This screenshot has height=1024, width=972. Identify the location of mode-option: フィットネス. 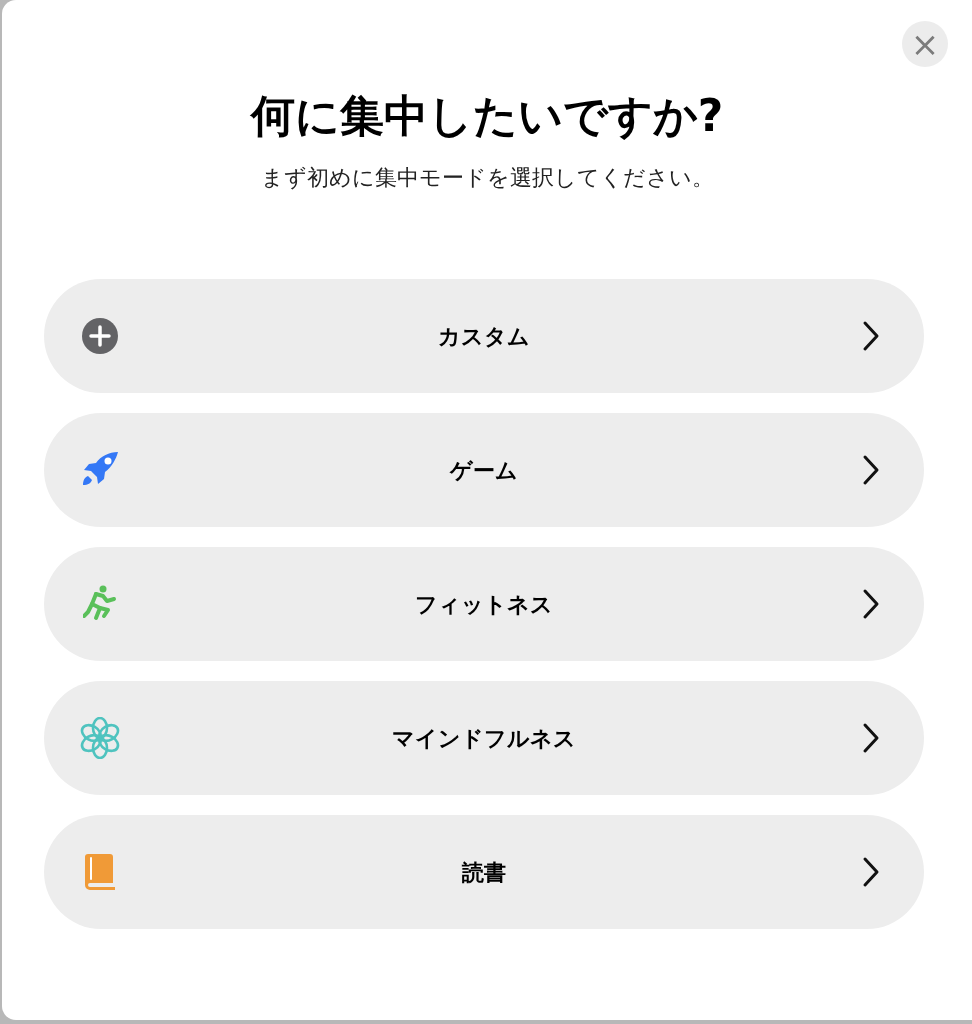
(484, 604).